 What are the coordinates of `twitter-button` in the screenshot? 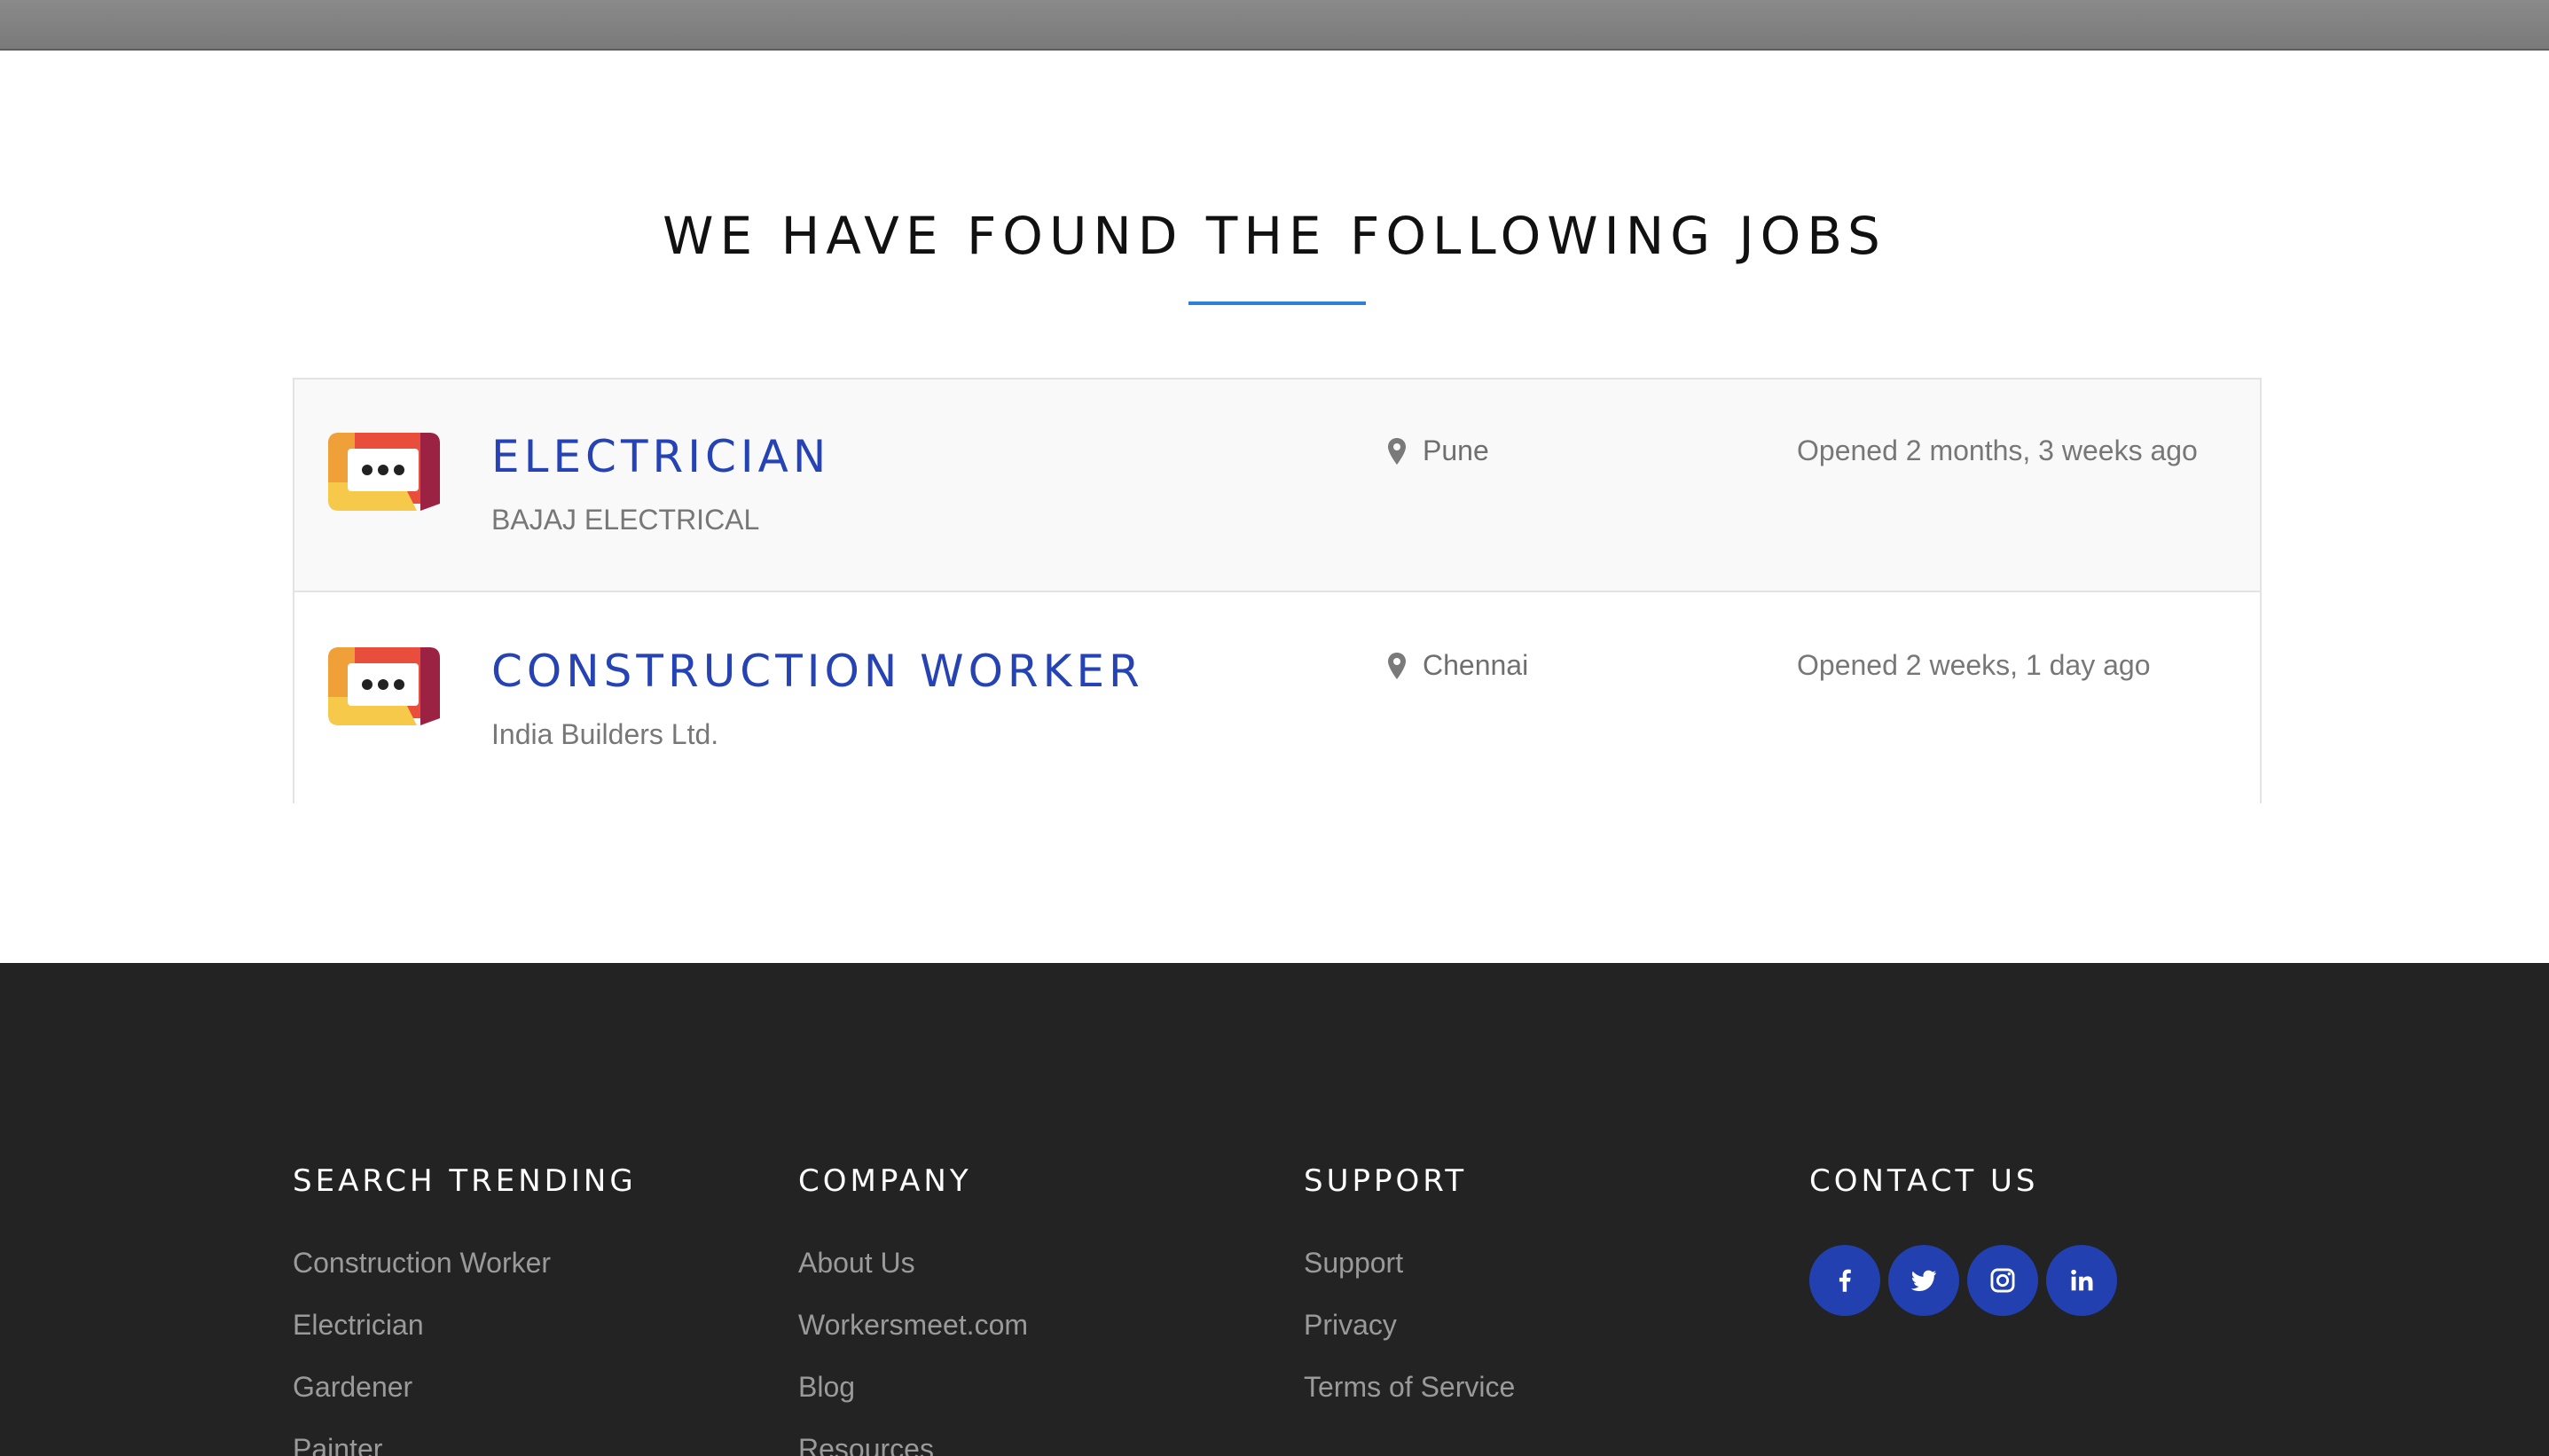 It's located at (1924, 1280).